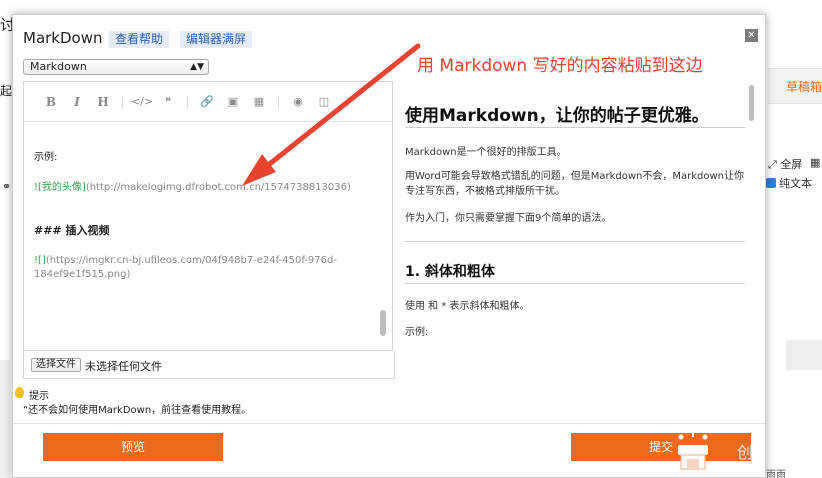 The image size is (822, 478). I want to click on preview-example-label: 示例:, so click(417, 332).